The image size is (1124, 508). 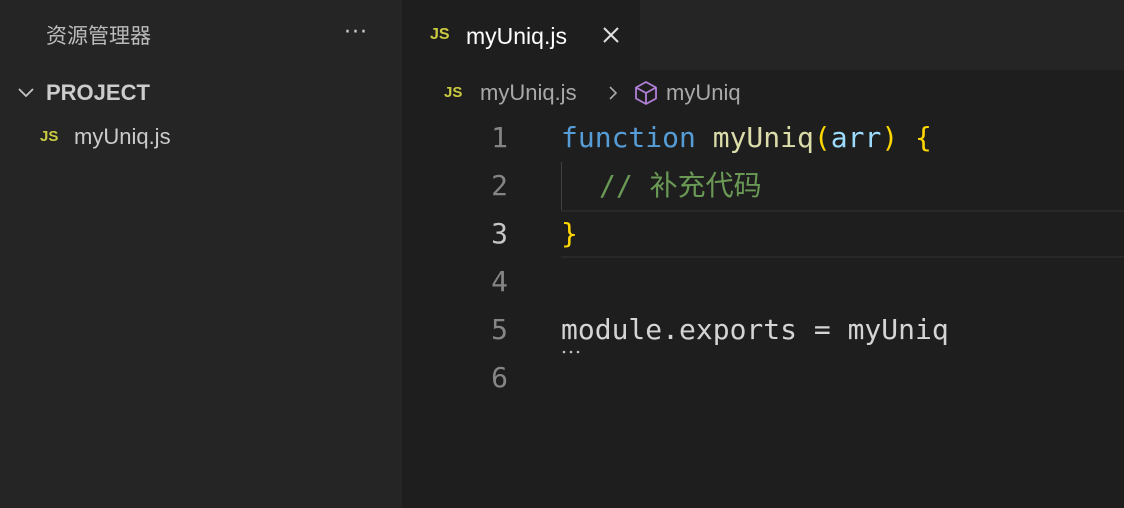 I want to click on chevron-right-icon, so click(x=613, y=93).